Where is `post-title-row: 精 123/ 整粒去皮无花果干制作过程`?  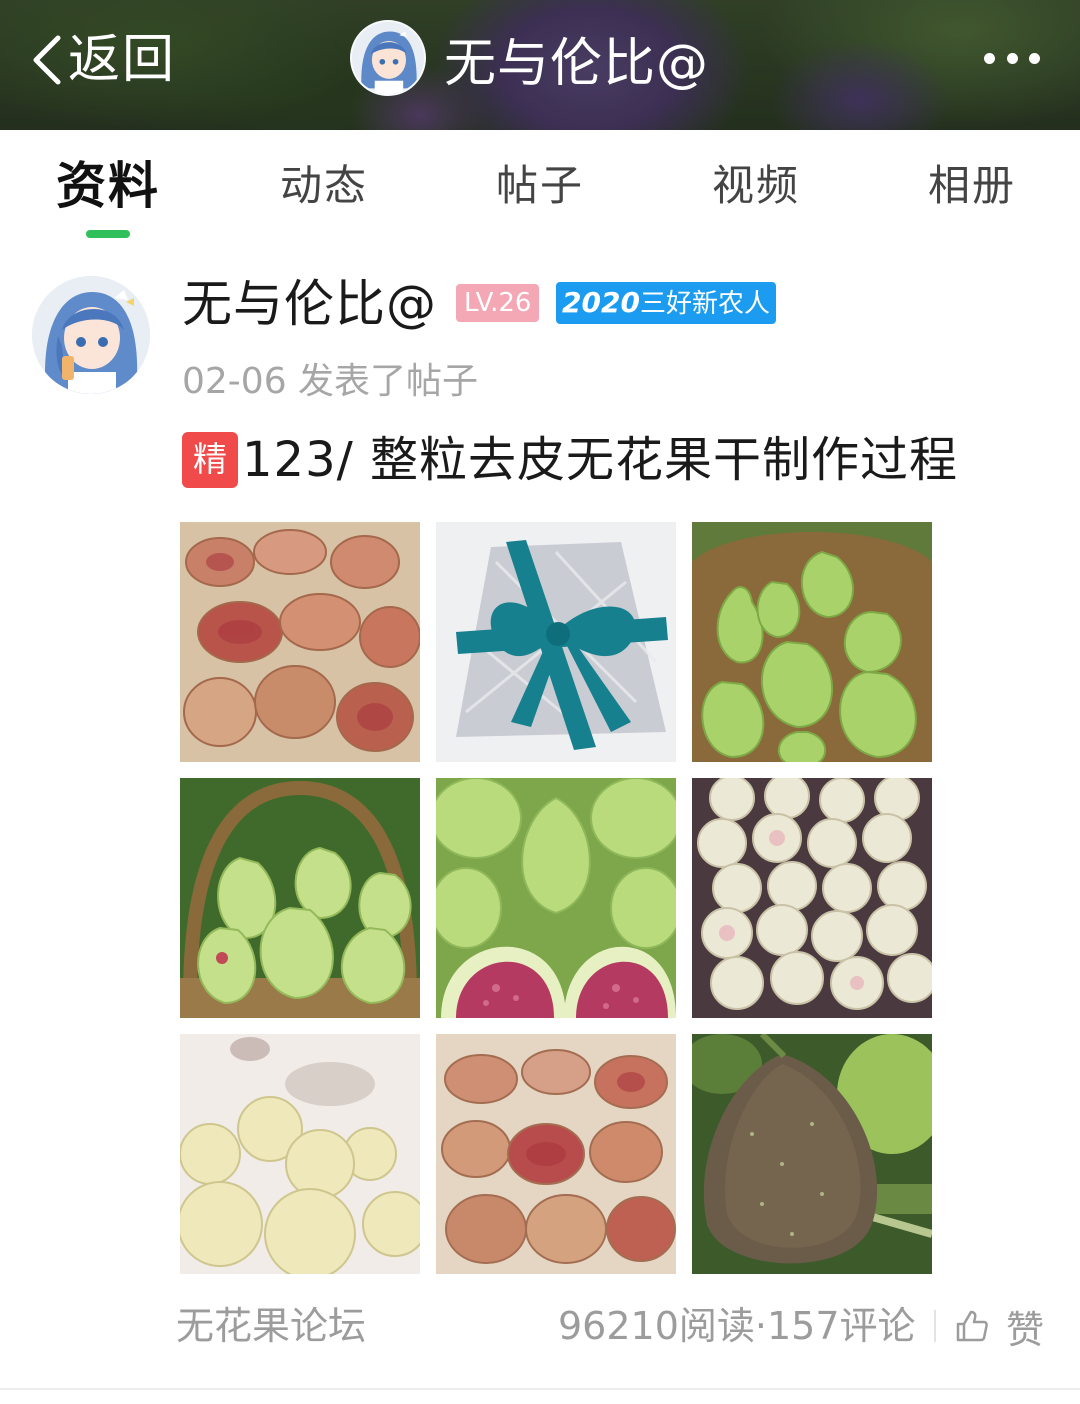
post-title-row: 精 123/ 整粒去皮无花果干制作过程 is located at coordinates (570, 460).